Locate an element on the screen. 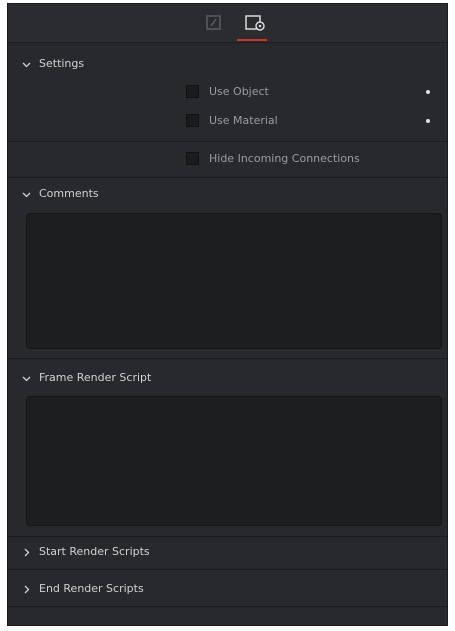  end-render-scripts-header: End Render Scripts is located at coordinates (83, 589).